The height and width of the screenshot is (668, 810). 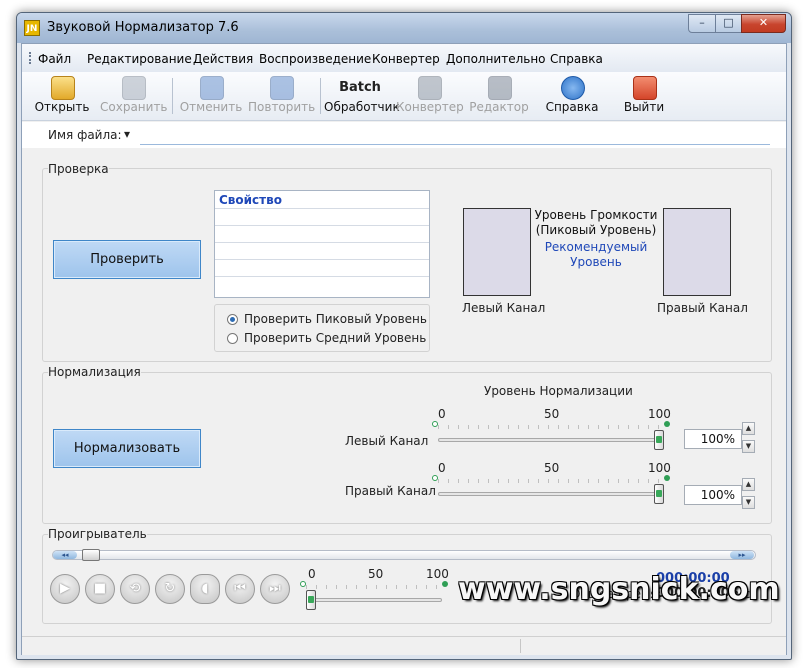 What do you see at coordinates (335, 338) in the screenshot?
I see `average-level-label: Проверить Средний Уровень` at bounding box center [335, 338].